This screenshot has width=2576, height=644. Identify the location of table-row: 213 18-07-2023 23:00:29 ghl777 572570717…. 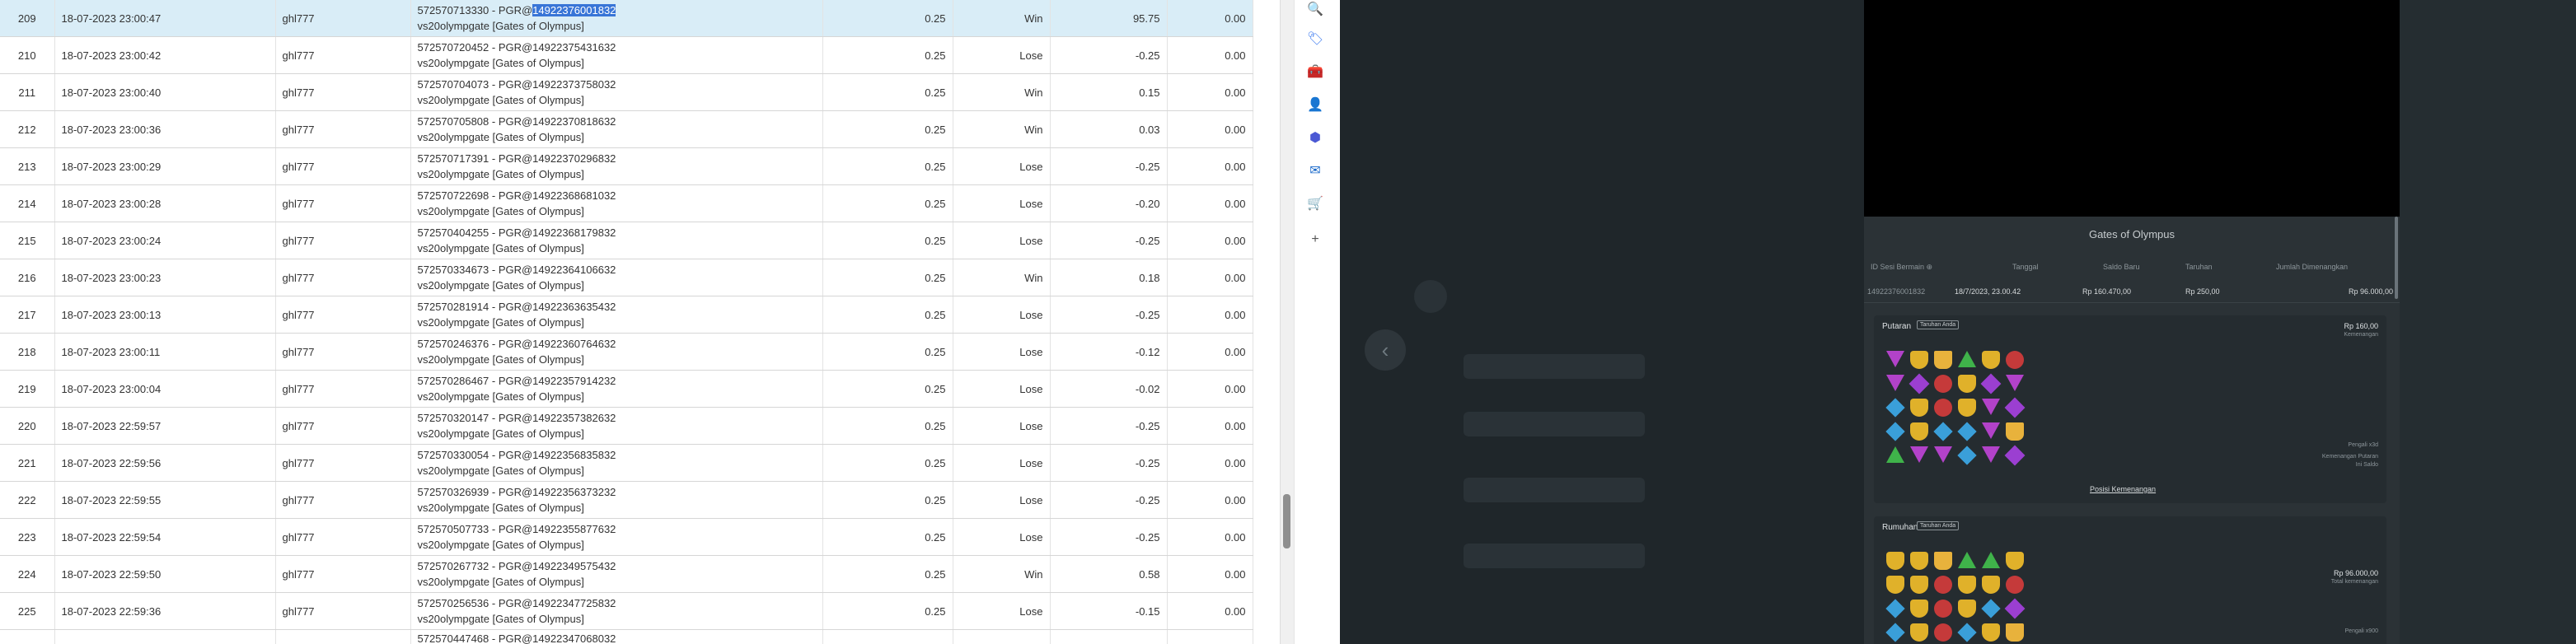
(626, 166).